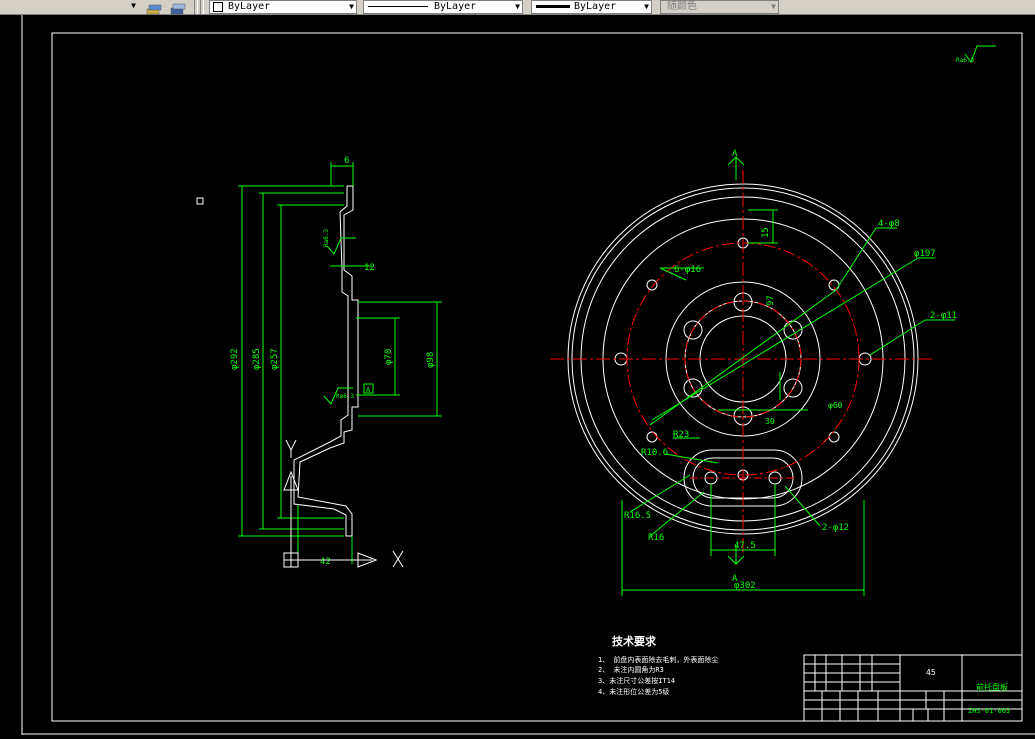 The height and width of the screenshot is (739, 1035). Describe the element at coordinates (398, 6) in the screenshot. I see `linetype-sample` at that location.